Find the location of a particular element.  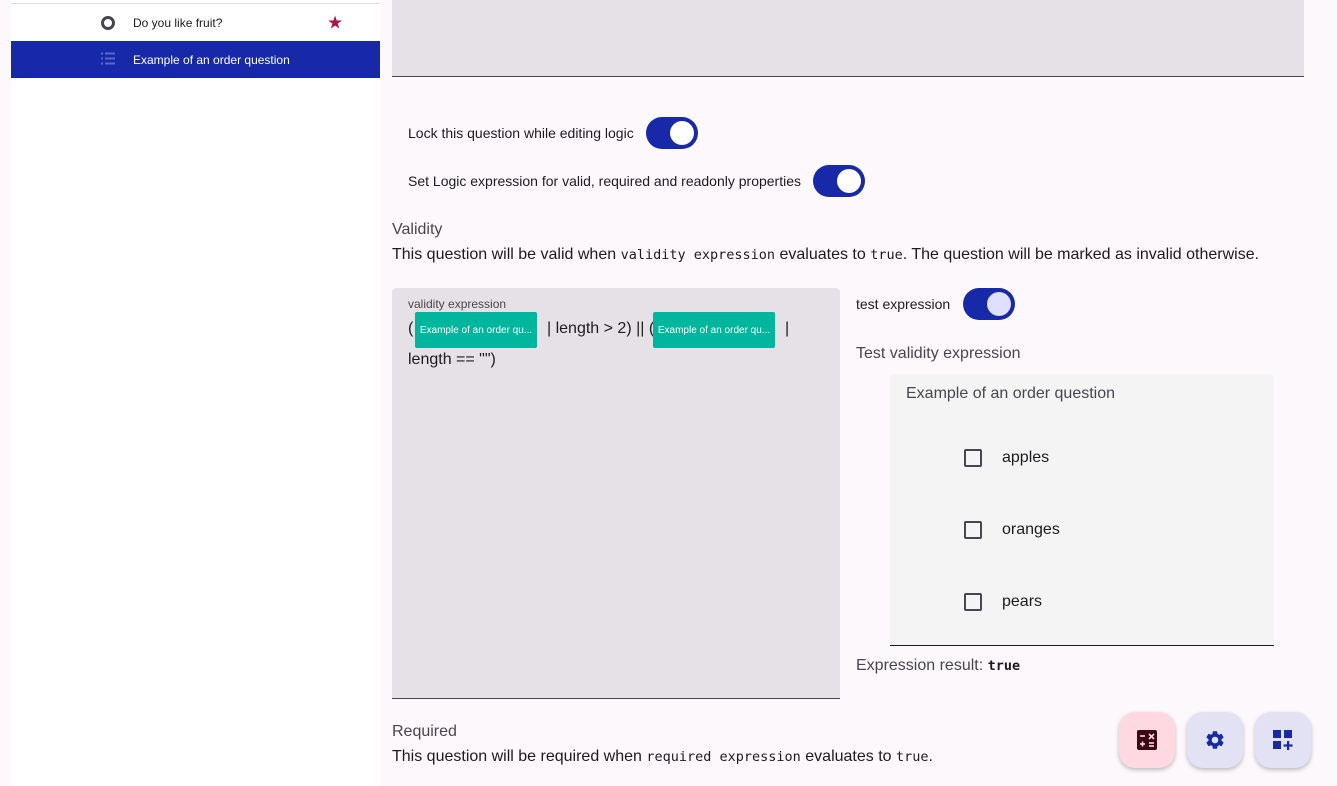

result-label: Expression result: is located at coordinates (920, 665).